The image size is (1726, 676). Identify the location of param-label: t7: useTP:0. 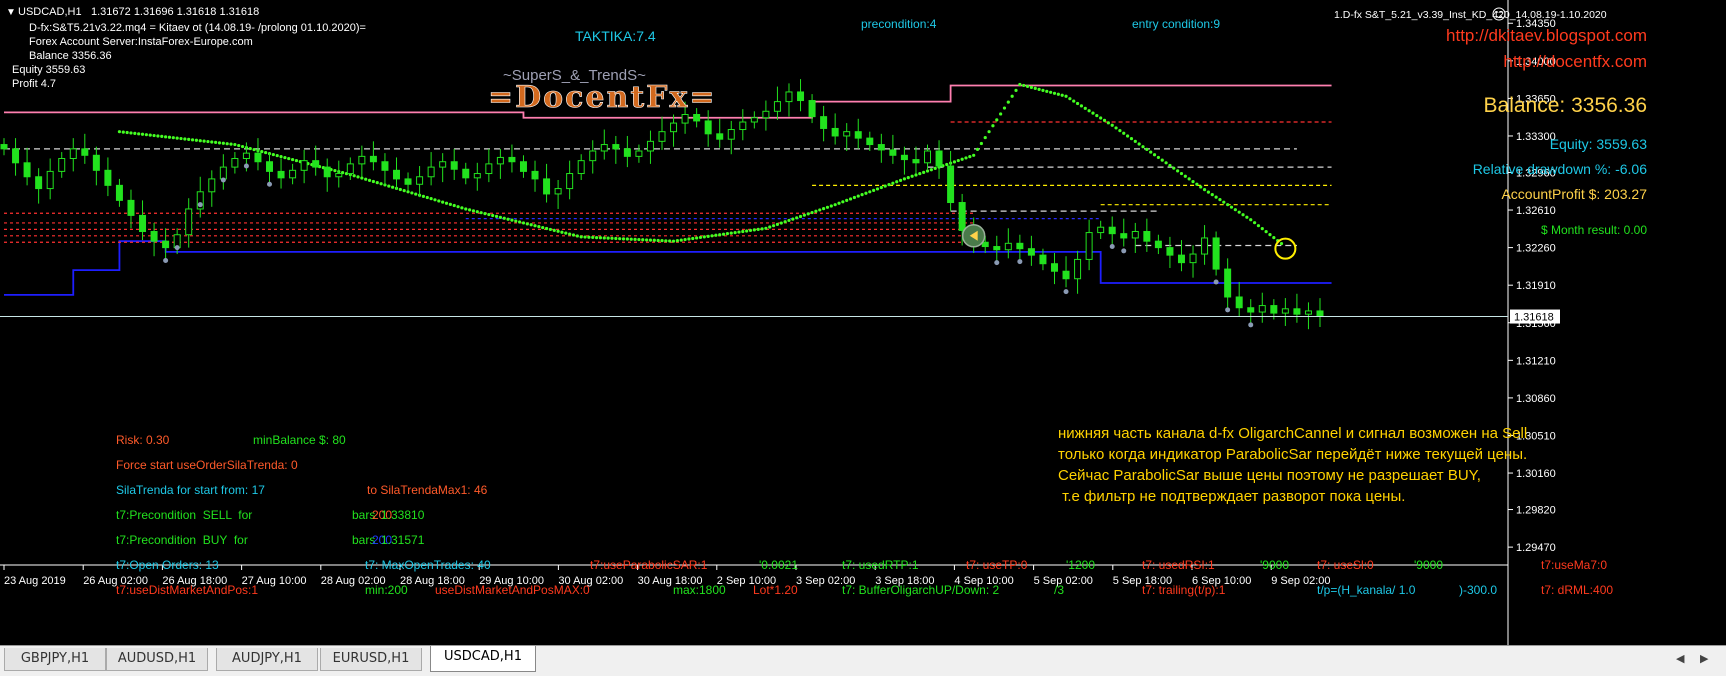
(997, 565).